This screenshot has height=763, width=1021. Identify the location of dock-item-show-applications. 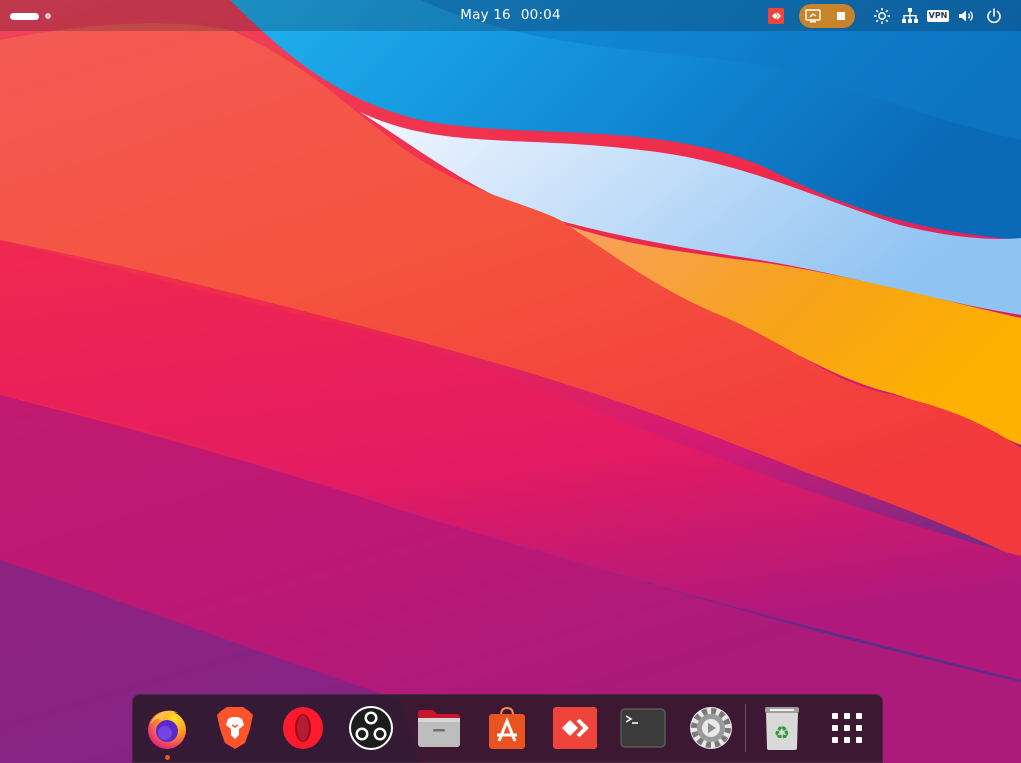
(847, 728).